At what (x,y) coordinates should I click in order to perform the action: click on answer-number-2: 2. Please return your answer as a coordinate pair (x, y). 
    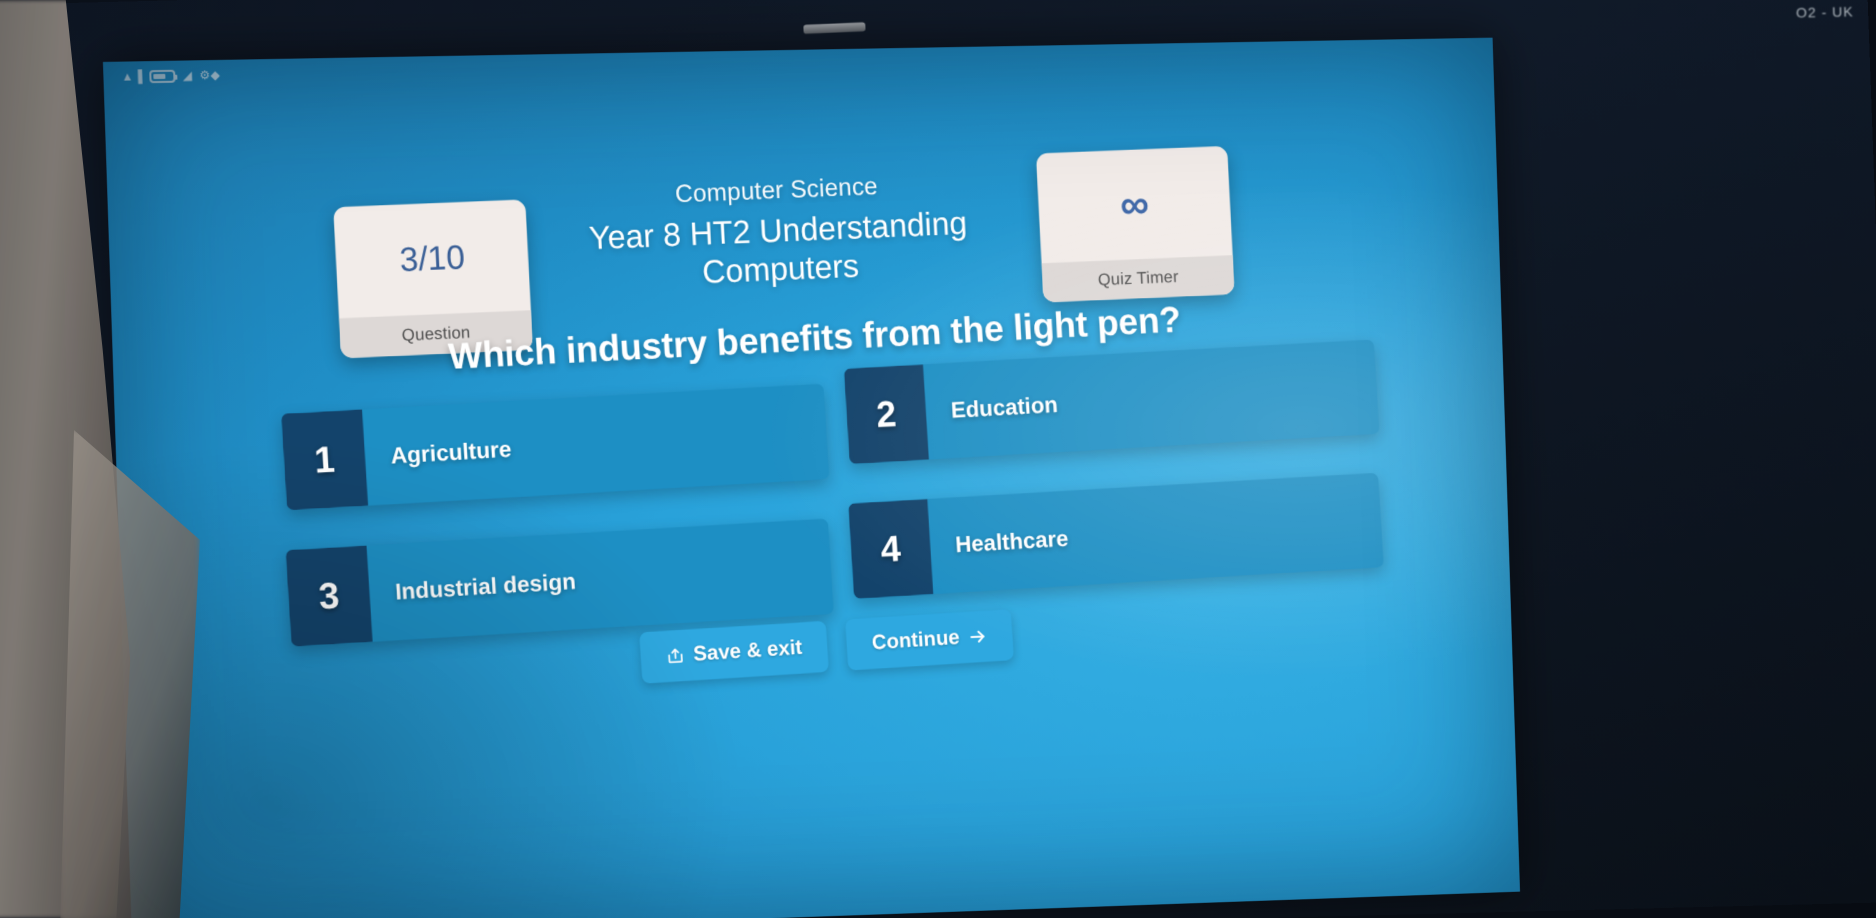
    Looking at the image, I should click on (886, 414).